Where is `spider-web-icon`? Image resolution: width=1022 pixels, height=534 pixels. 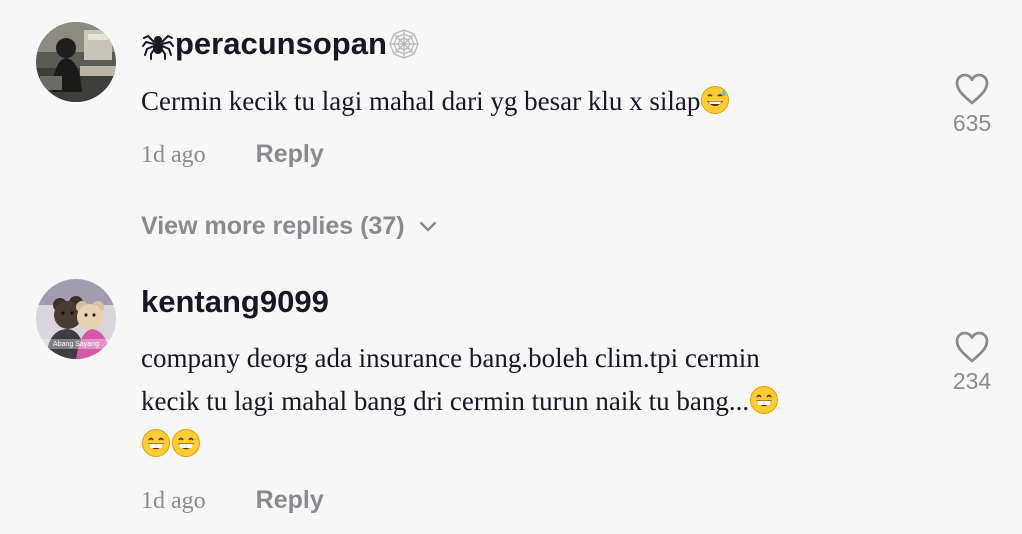
spider-web-icon is located at coordinates (404, 44).